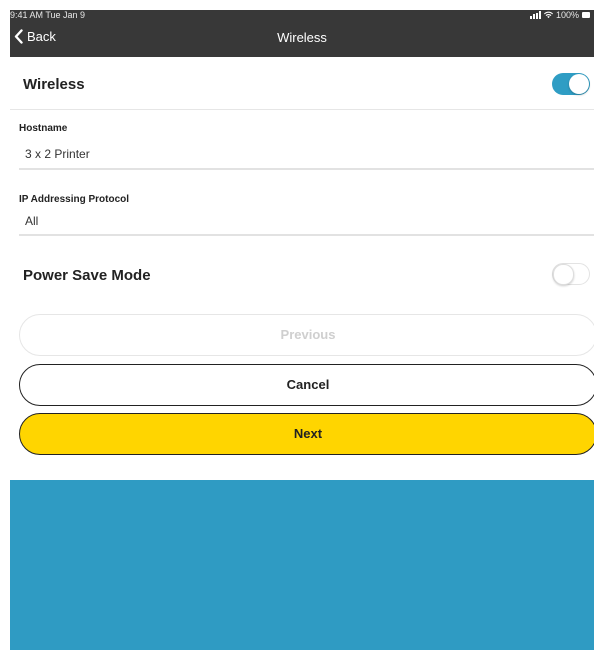  I want to click on wireless-toggle, so click(571, 84).